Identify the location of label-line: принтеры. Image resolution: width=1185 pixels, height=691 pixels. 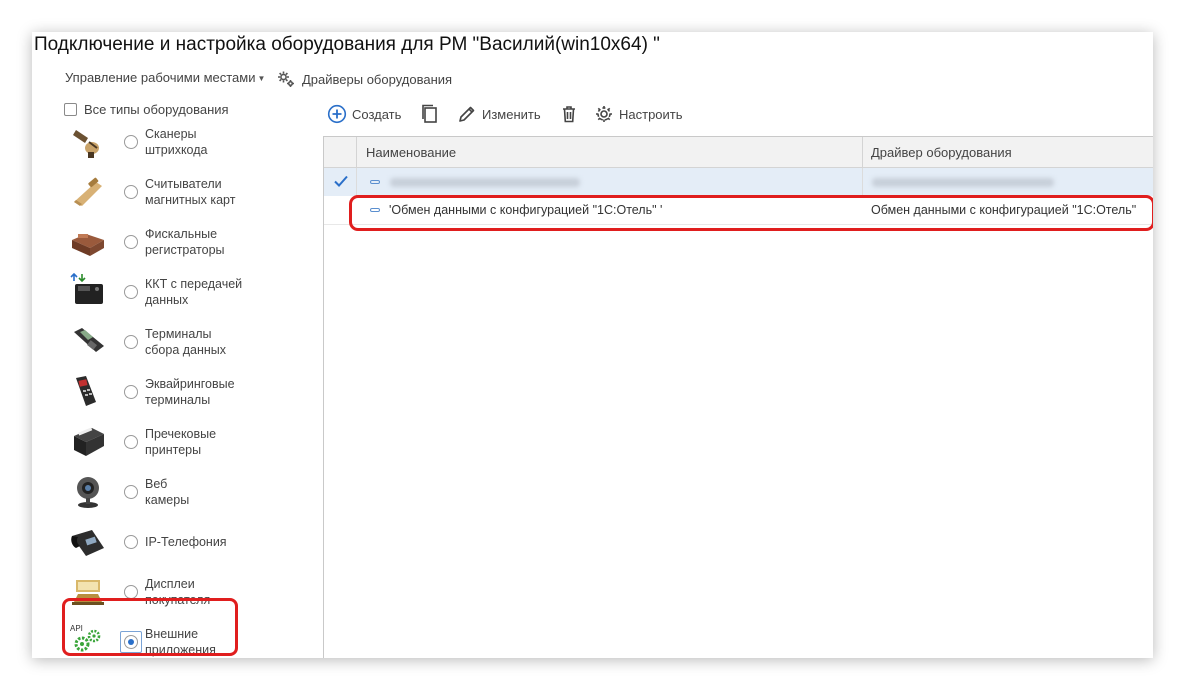
(173, 450).